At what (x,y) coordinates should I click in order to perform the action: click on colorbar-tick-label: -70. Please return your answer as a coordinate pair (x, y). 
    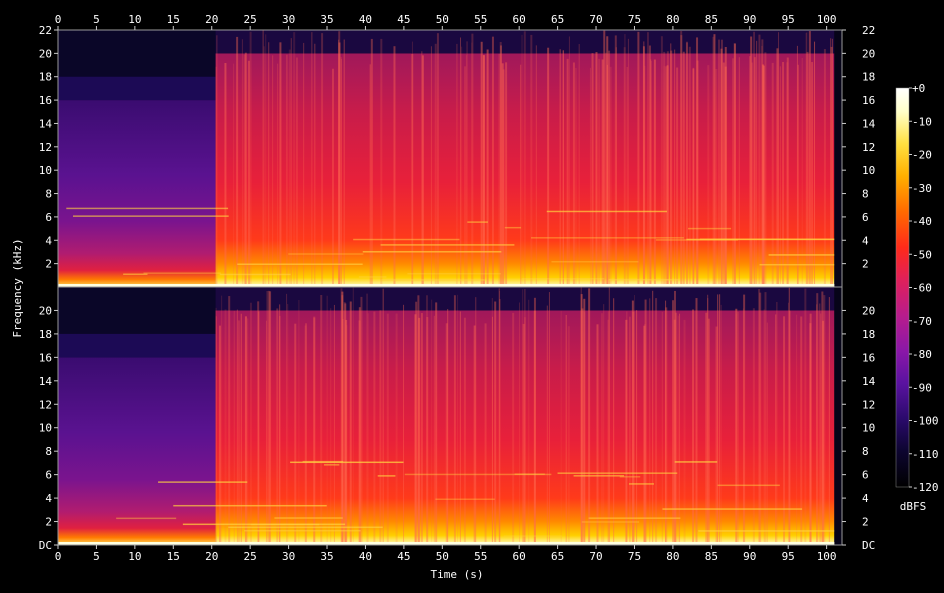
    Looking at the image, I should click on (922, 321).